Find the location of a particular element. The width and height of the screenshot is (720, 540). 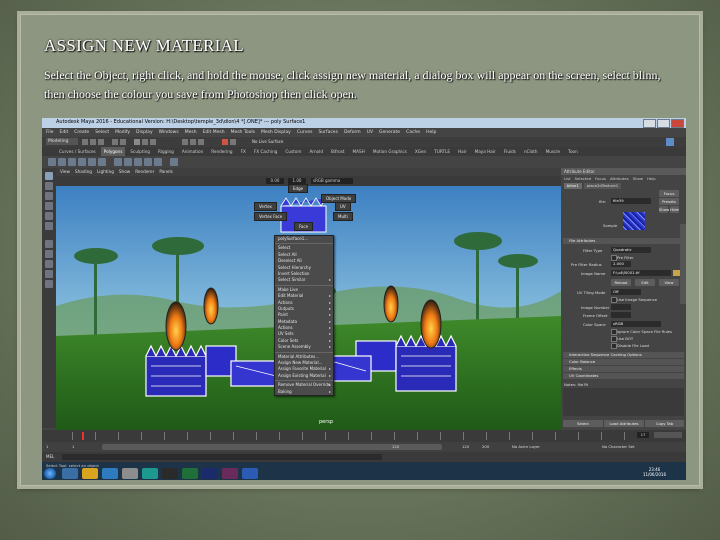

range-end2-field: 200 is located at coordinates (485, 446).